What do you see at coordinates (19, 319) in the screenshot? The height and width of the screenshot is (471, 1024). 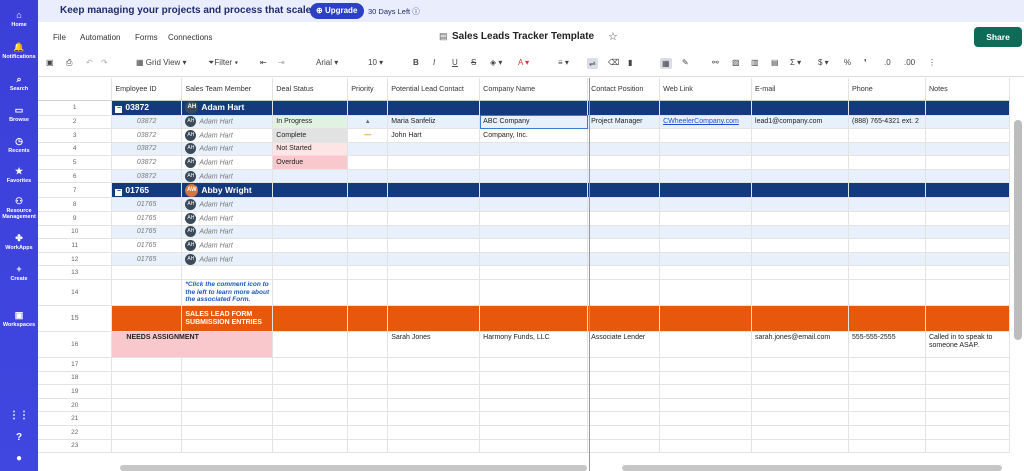 I see `nav-workspaces: ▣ Workspaces` at bounding box center [19, 319].